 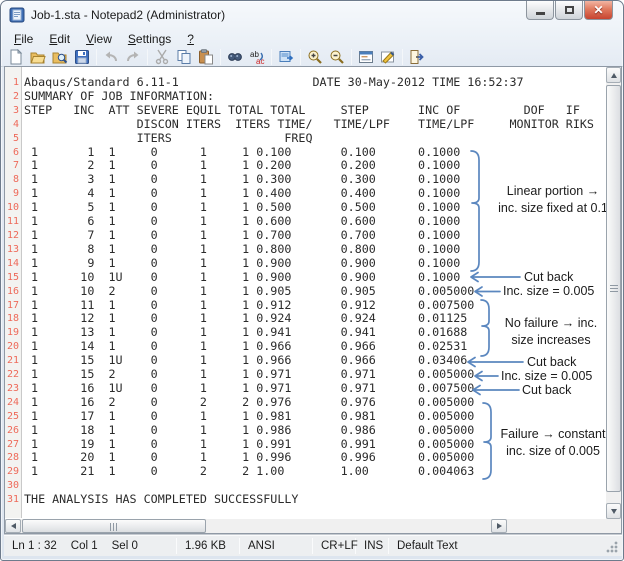 I want to click on copy-icon, so click(x=184, y=57).